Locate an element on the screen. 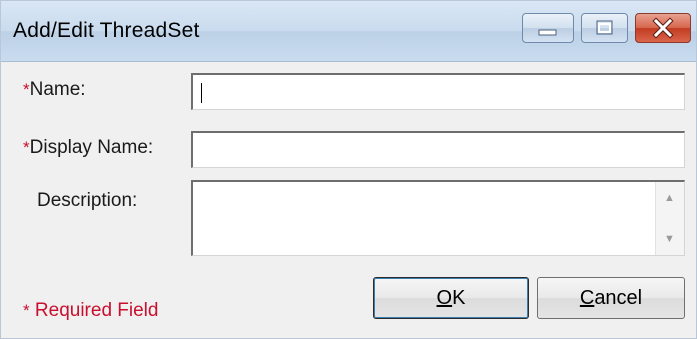 Image resolution: width=697 pixels, height=339 pixels. cancel-button: Cancel is located at coordinates (611, 298).